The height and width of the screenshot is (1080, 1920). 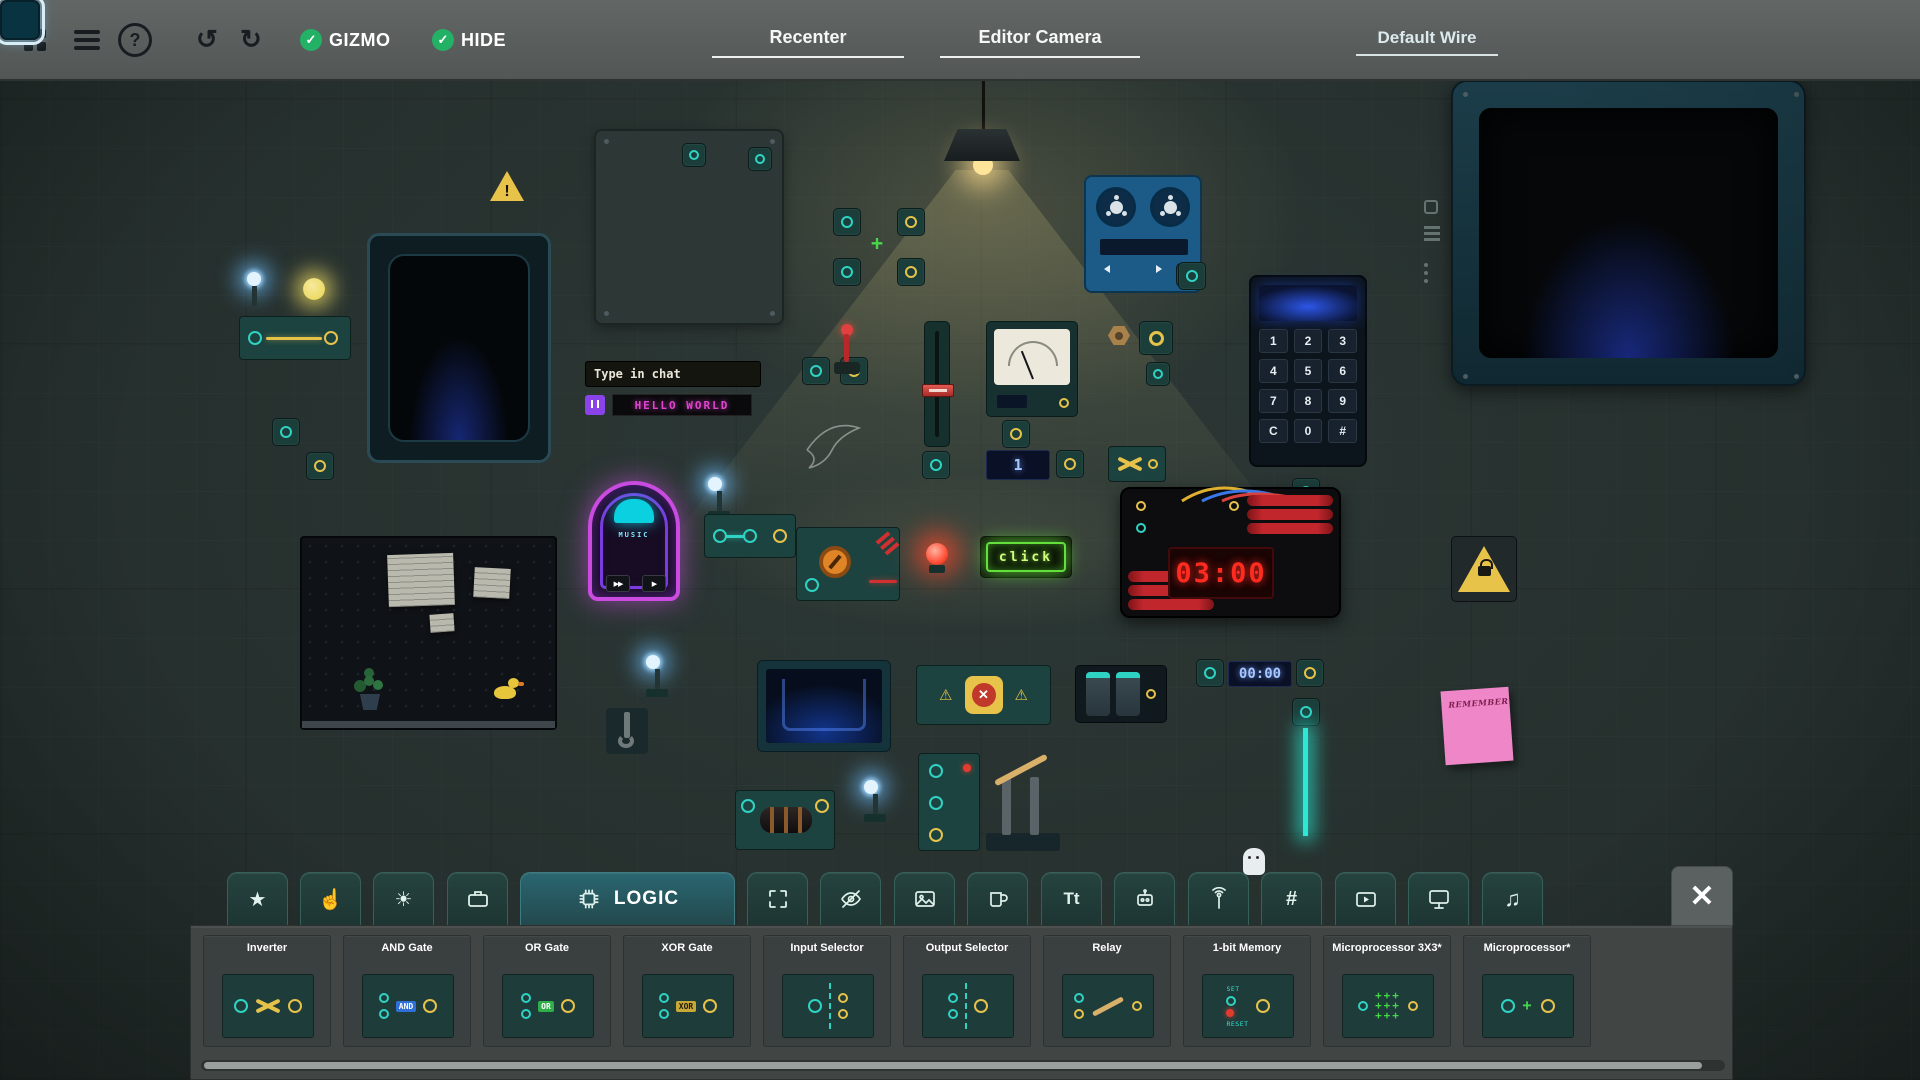 What do you see at coordinates (967, 991) in the screenshot?
I see `shelf-item-output-selector: Output Selector` at bounding box center [967, 991].